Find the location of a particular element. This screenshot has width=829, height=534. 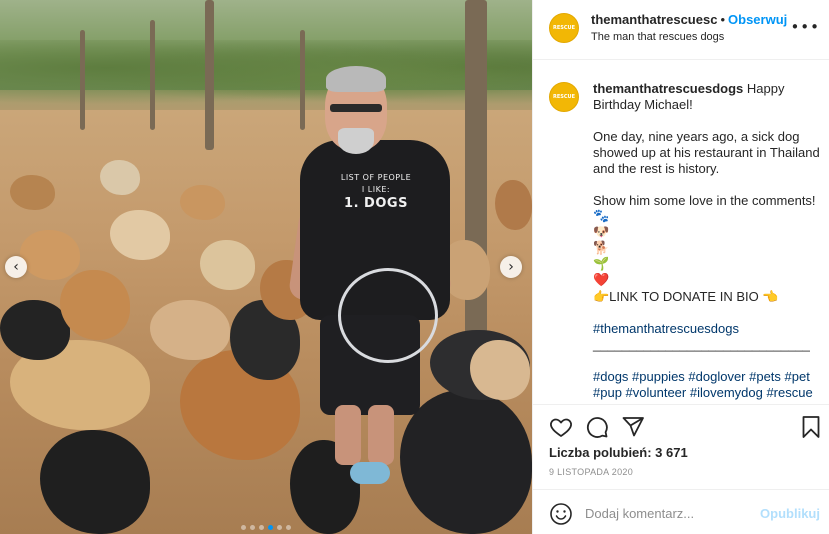

shirt-text-line1: LIST OF PEOPLE is located at coordinates (376, 177).